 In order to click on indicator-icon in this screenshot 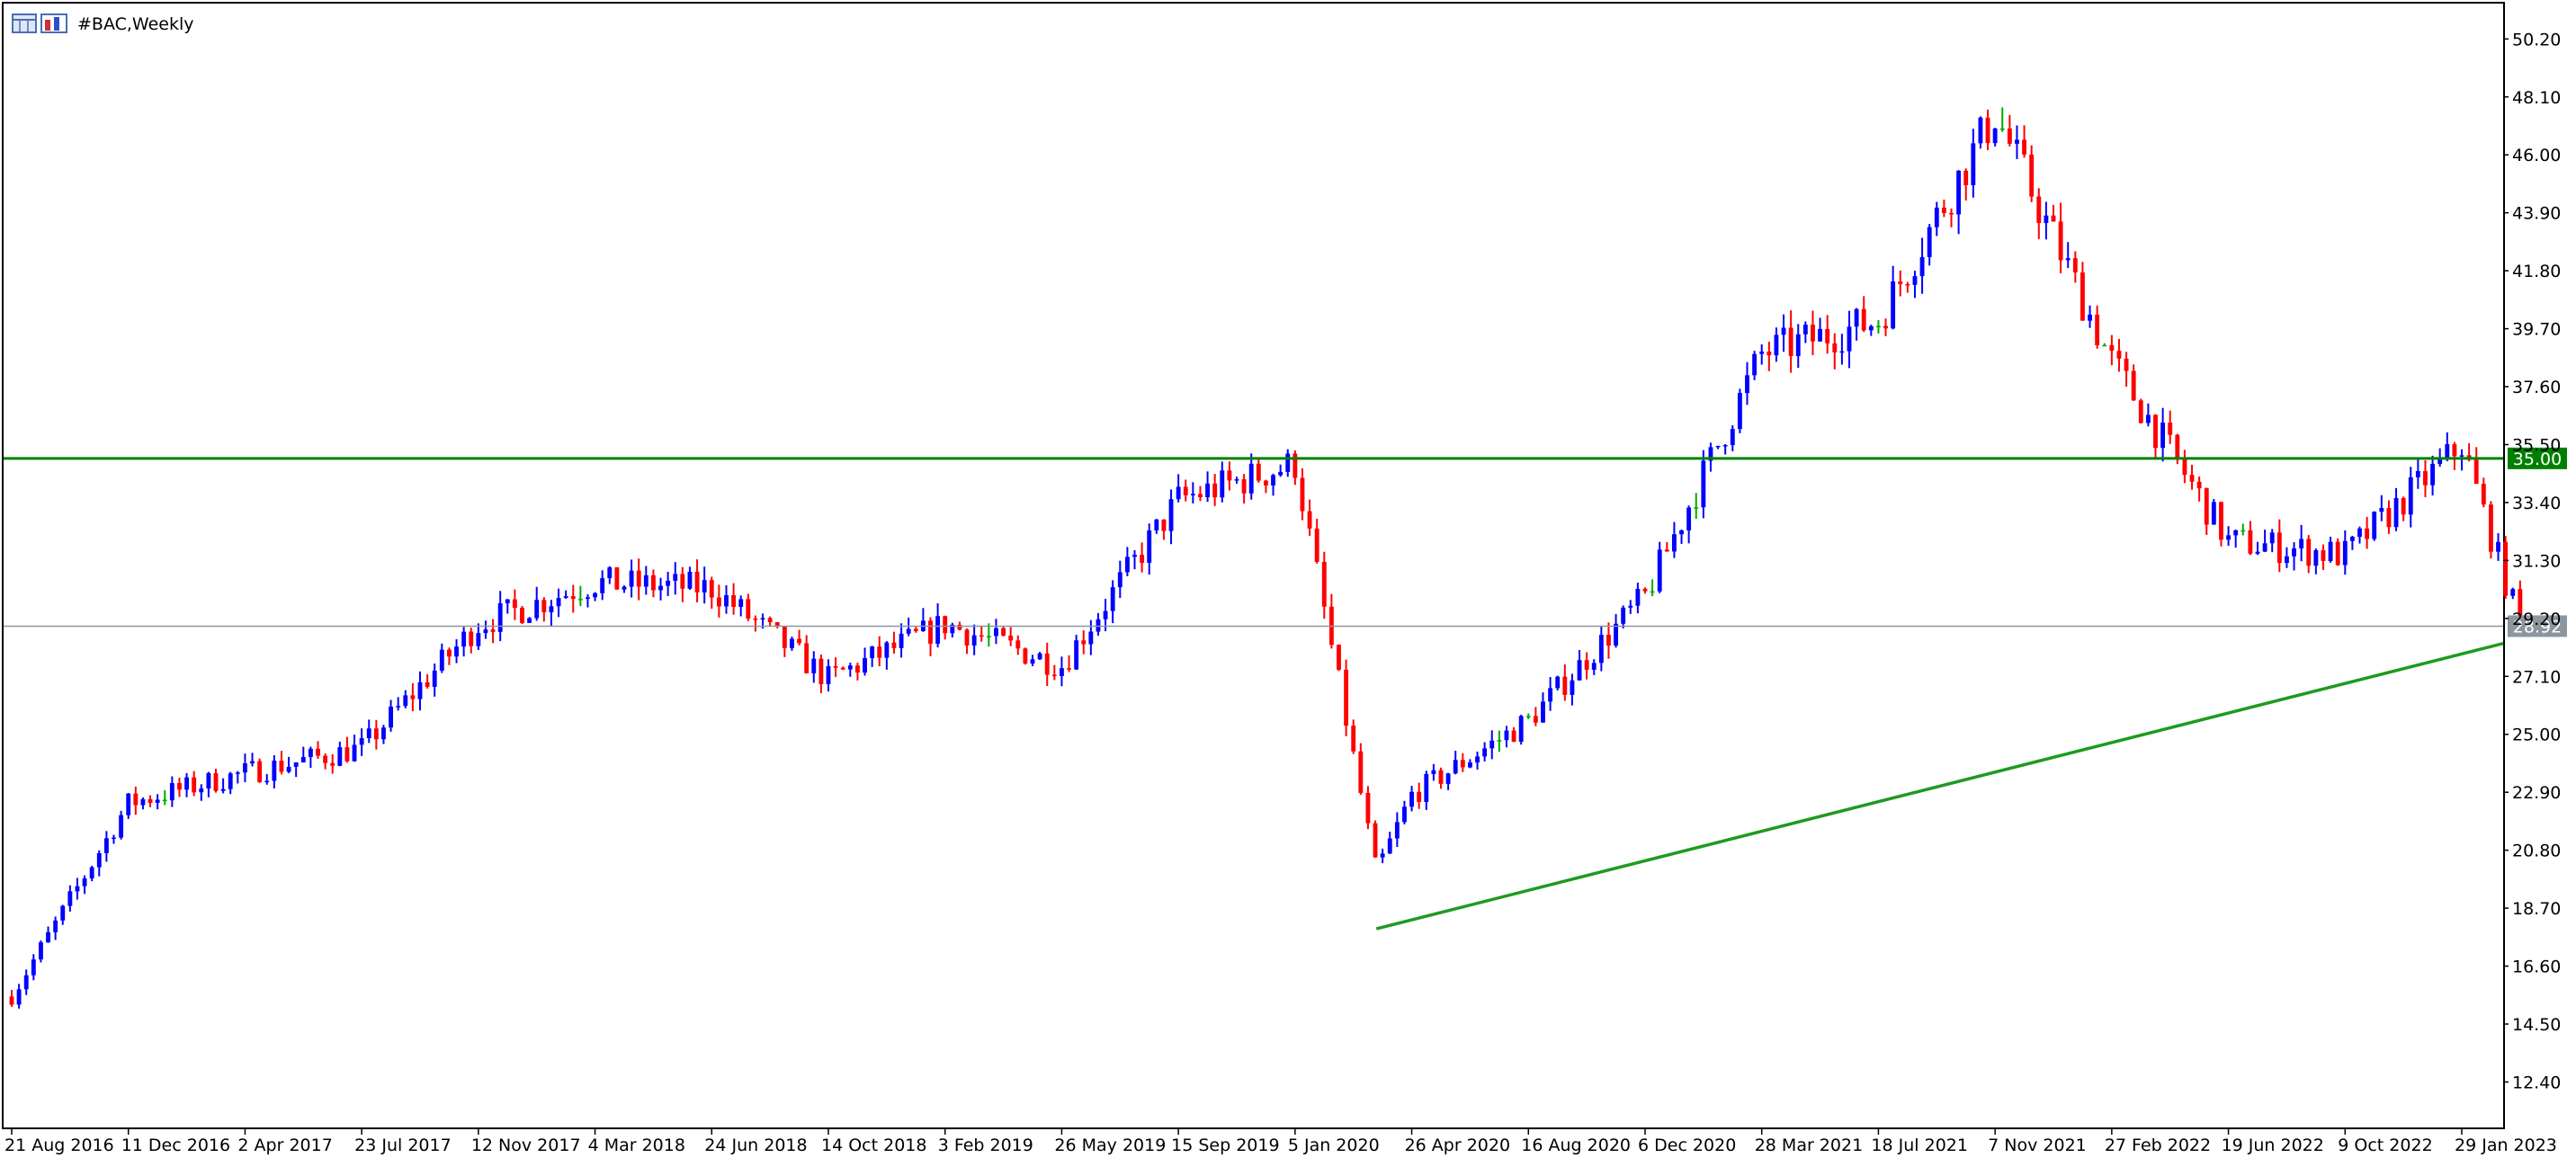, I will do `click(53, 23)`.